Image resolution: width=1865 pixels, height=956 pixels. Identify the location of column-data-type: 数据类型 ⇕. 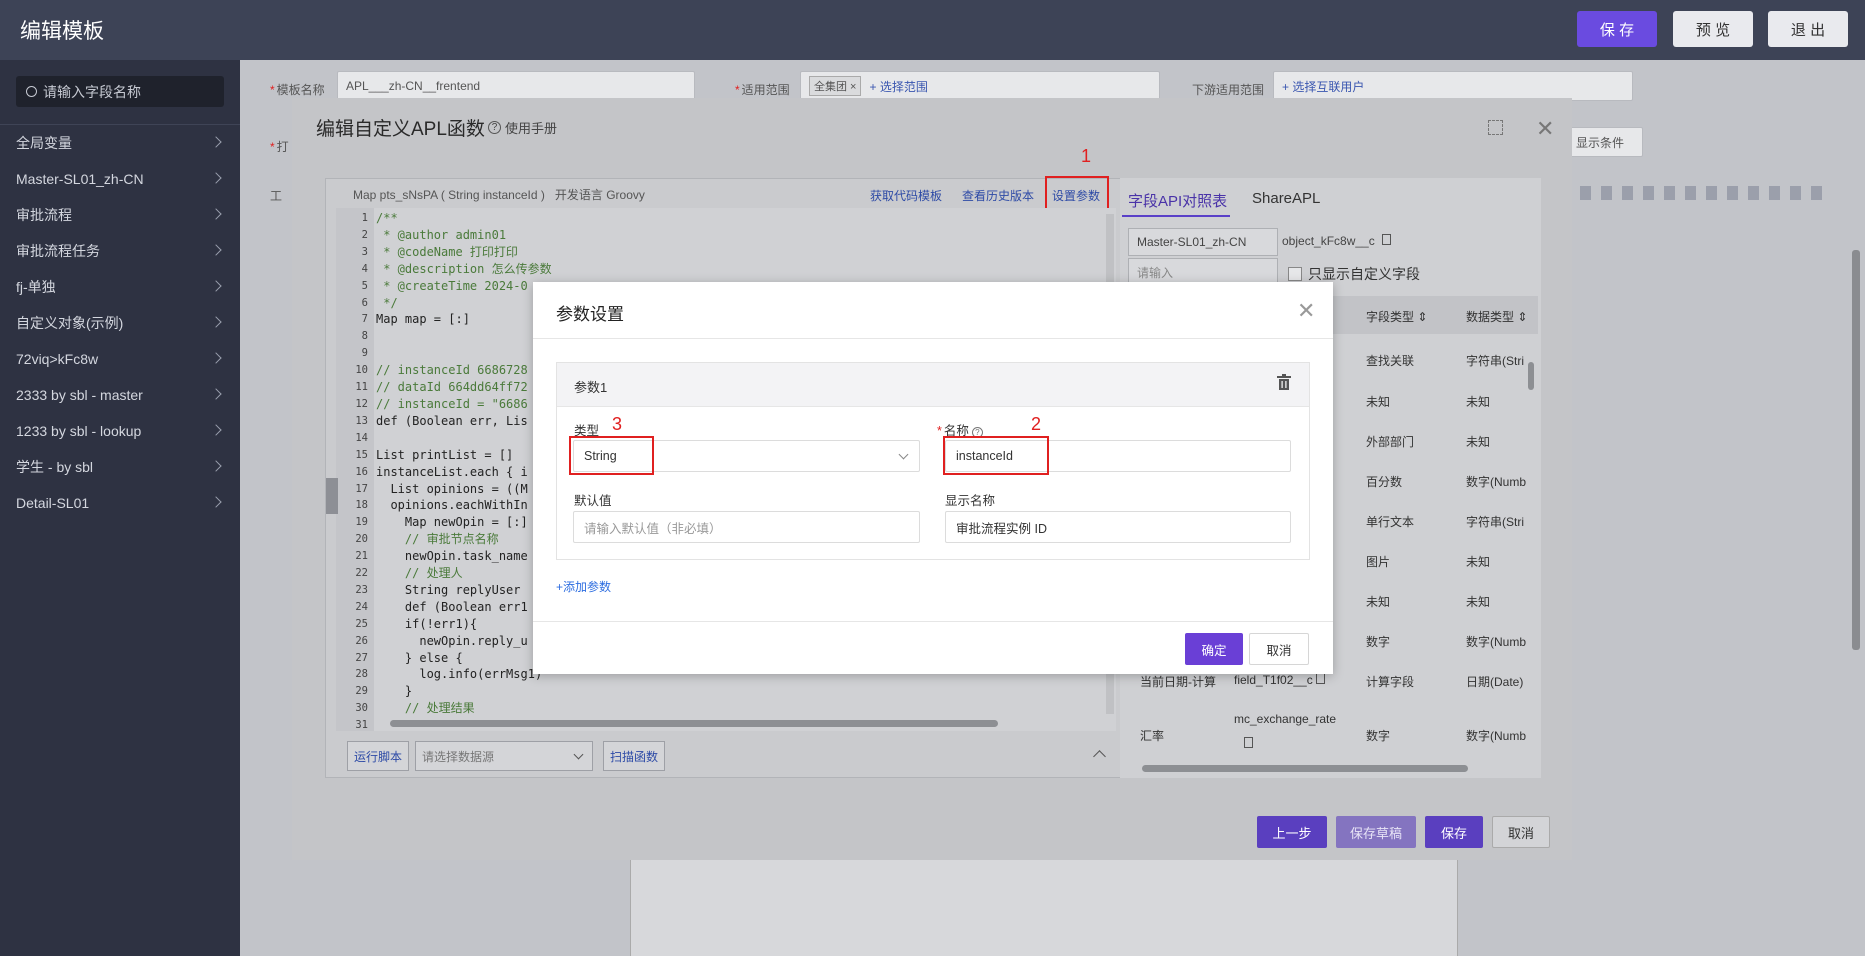
(1496, 316).